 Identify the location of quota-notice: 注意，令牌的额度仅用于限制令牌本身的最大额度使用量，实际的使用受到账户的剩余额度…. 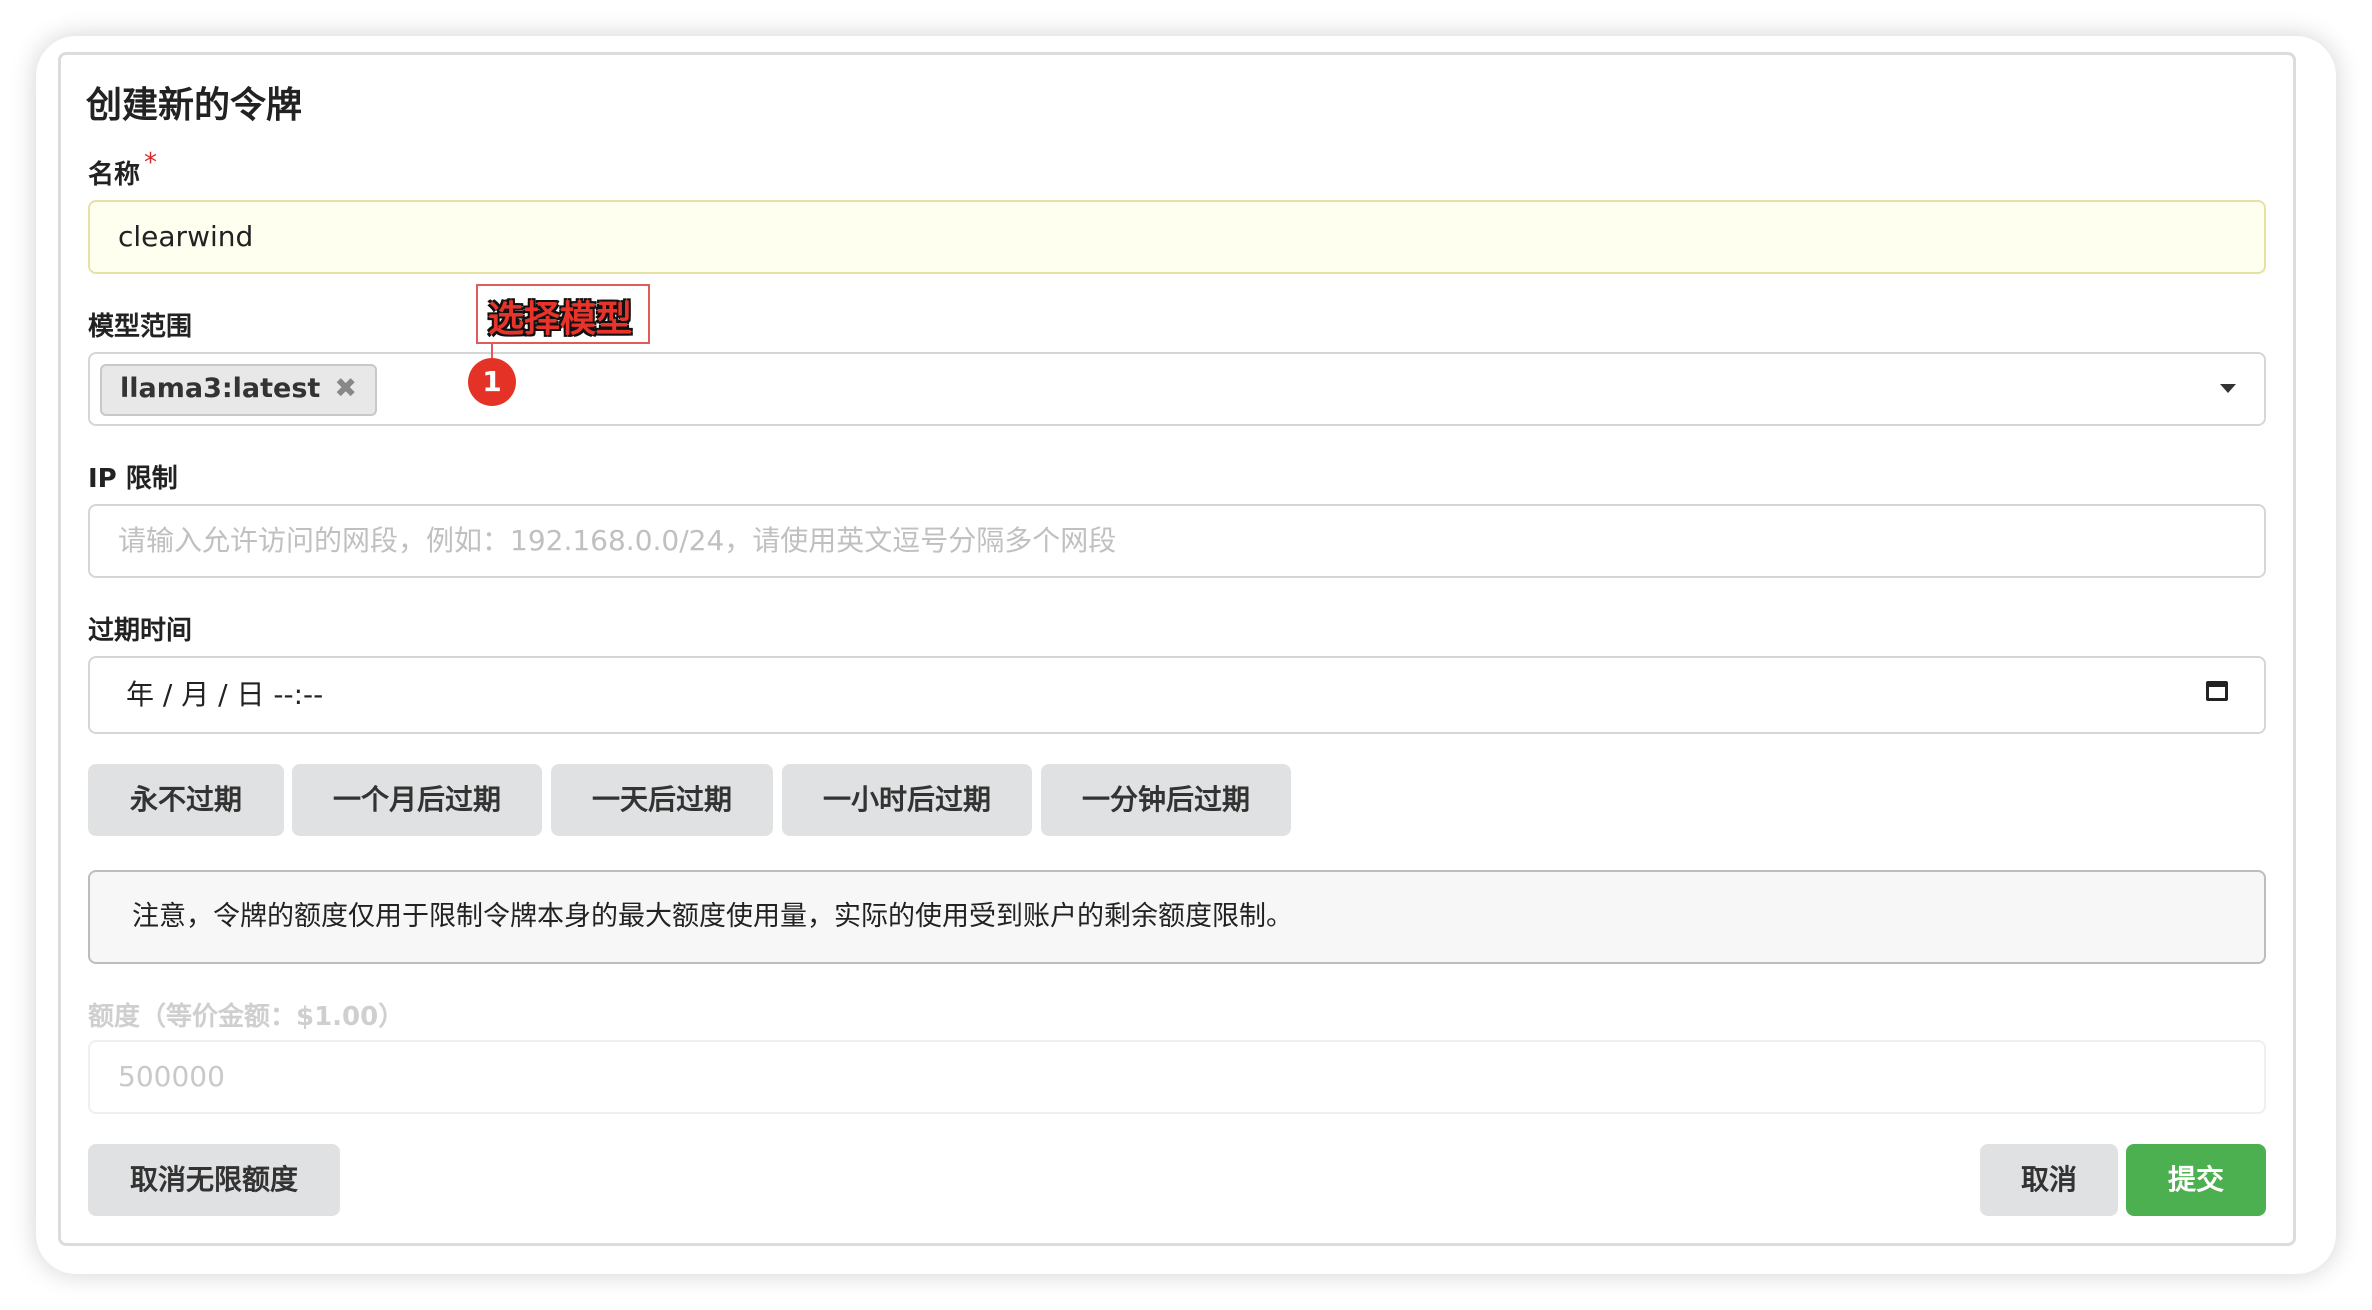
(1177, 917).